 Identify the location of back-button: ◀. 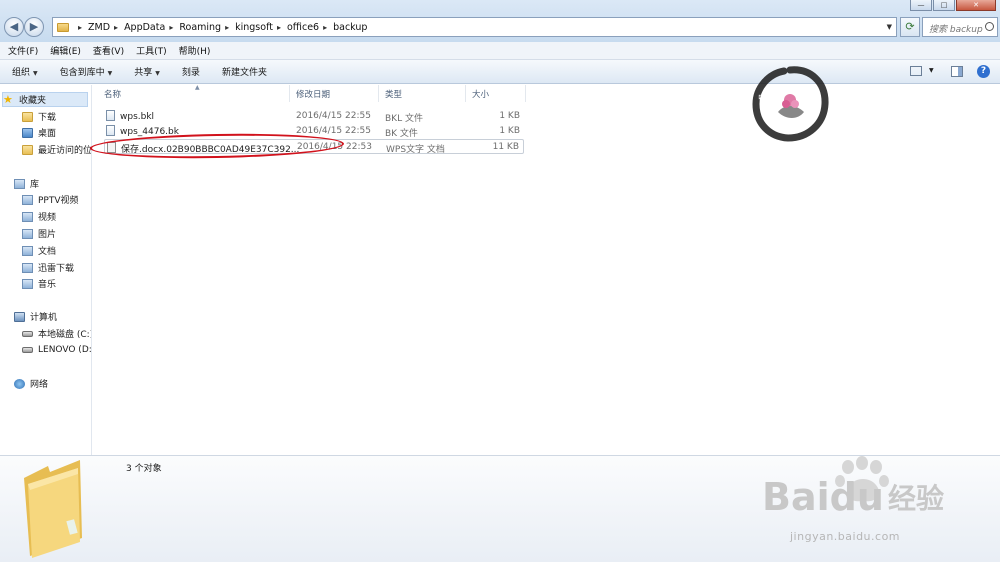
(14, 27).